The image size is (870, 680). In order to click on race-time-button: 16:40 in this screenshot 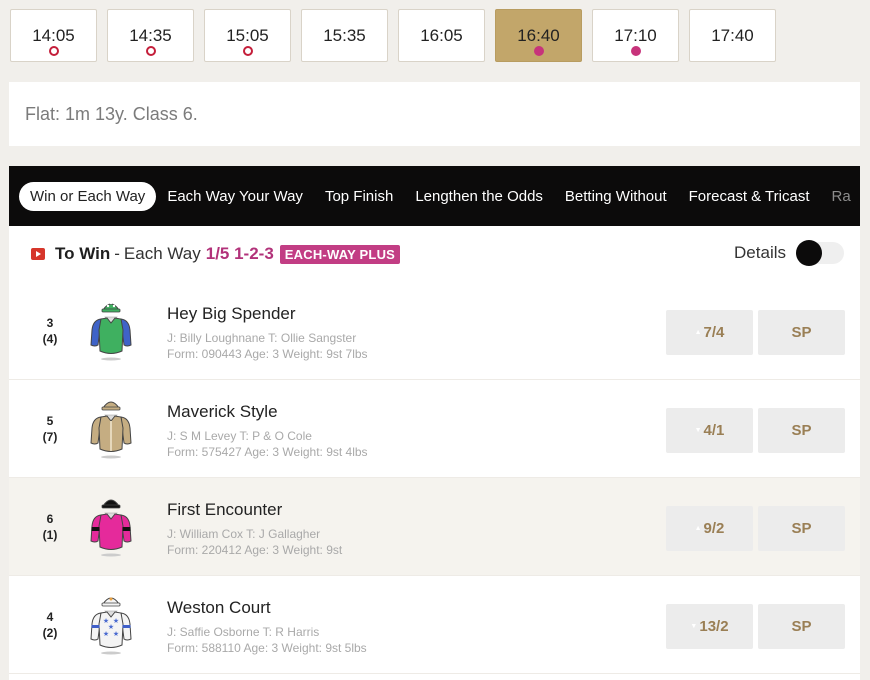, I will do `click(538, 35)`.